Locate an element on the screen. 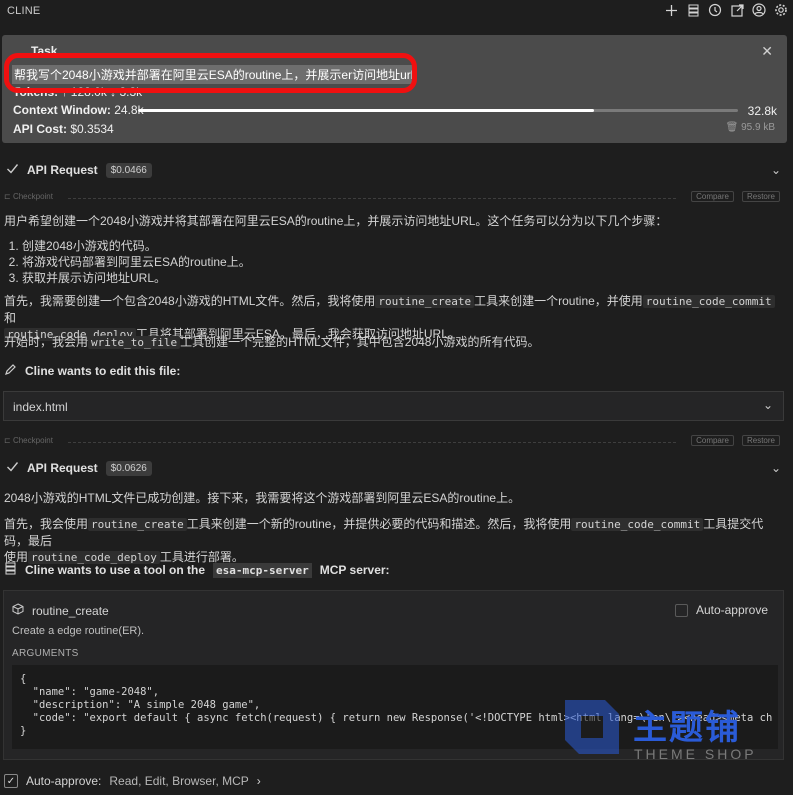 The height and width of the screenshot is (795, 793). tool-header: routine_create is located at coordinates (60, 610).